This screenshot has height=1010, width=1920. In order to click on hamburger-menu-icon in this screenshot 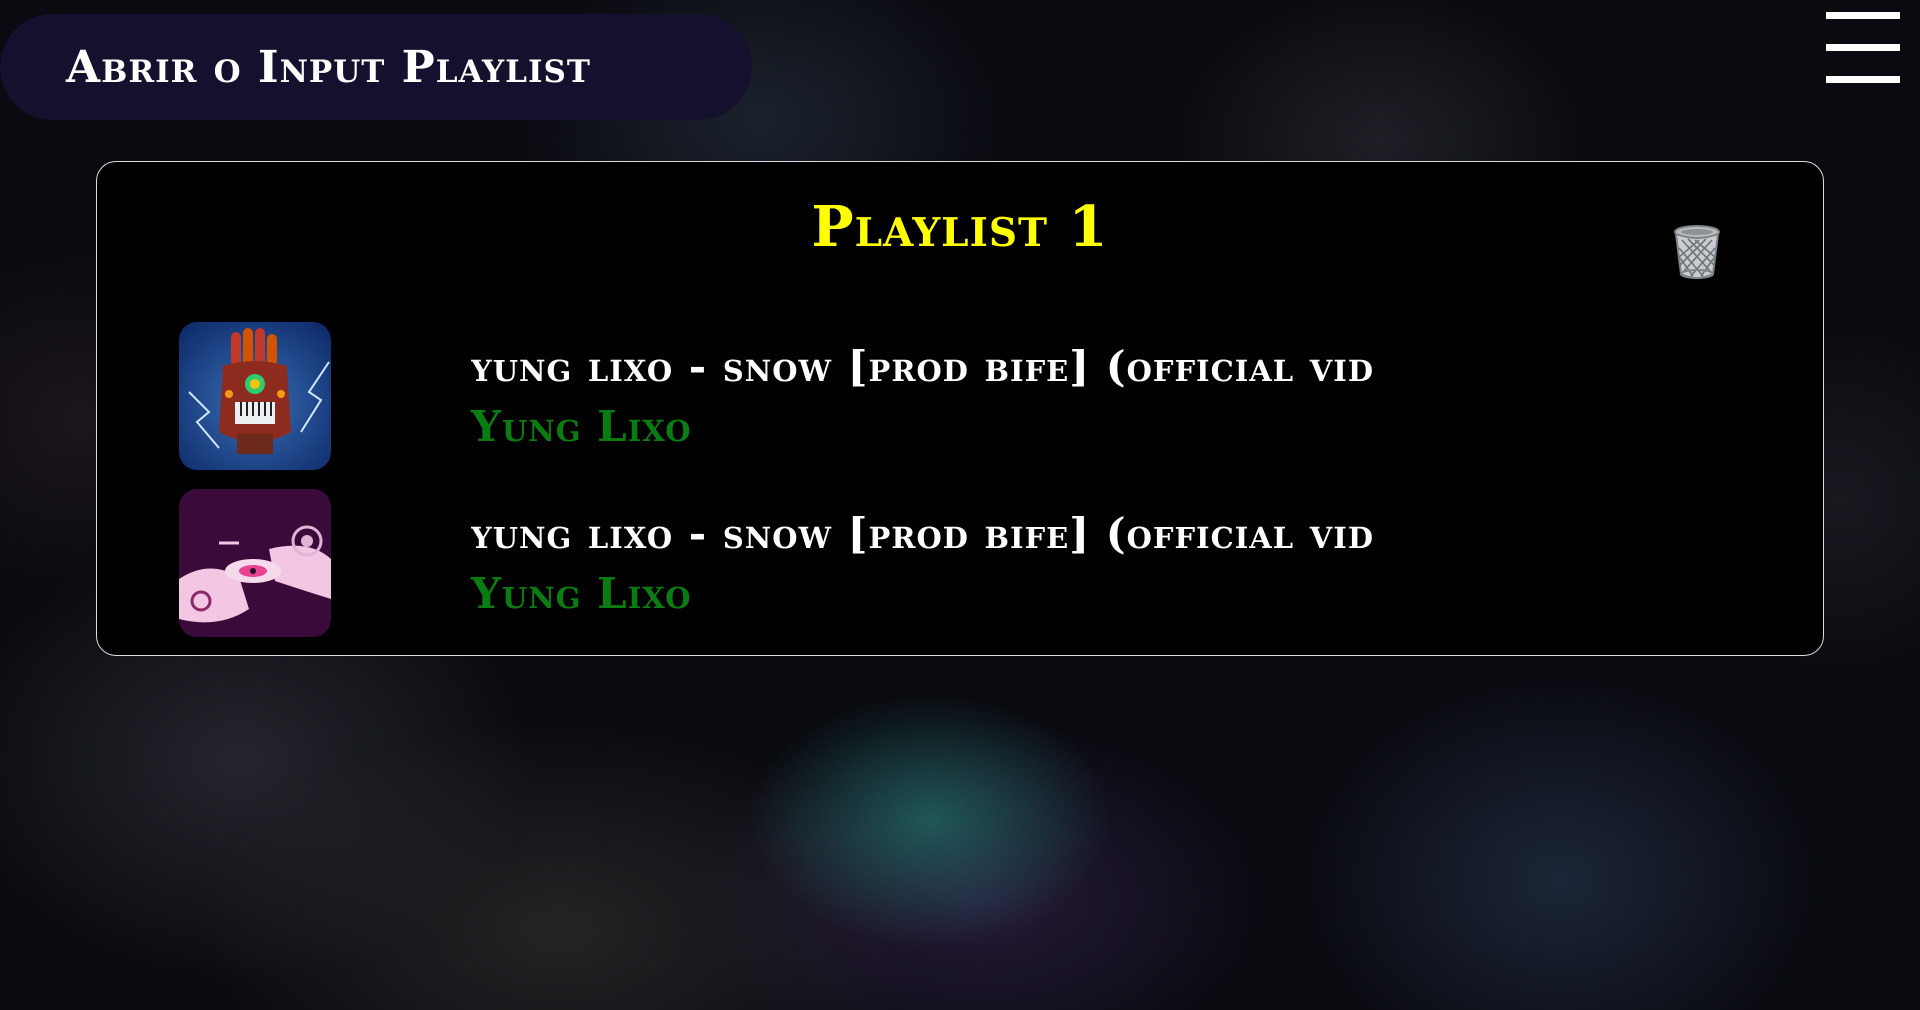, I will do `click(1863, 48)`.